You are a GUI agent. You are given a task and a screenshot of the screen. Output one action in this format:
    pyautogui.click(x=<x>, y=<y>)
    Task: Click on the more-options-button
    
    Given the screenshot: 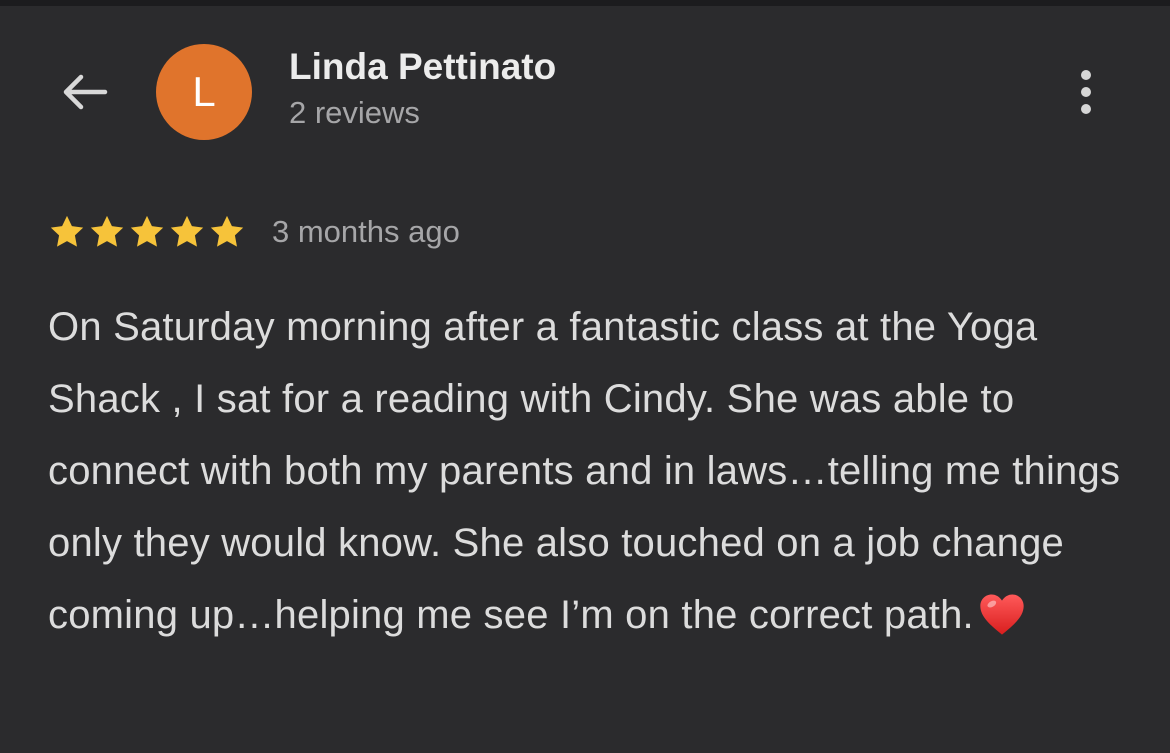 What is the action you would take?
    pyautogui.click(x=1086, y=92)
    